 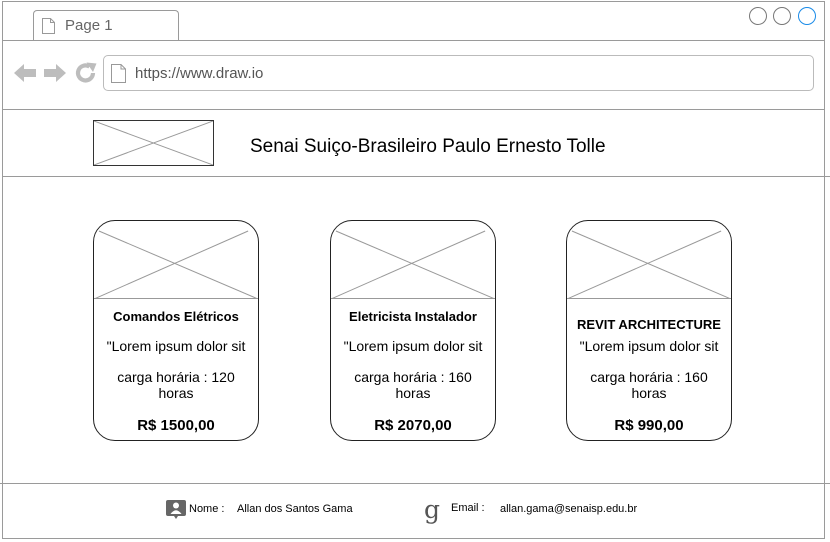 What do you see at coordinates (649, 425) in the screenshot?
I see `course-price: R$ 990,00` at bounding box center [649, 425].